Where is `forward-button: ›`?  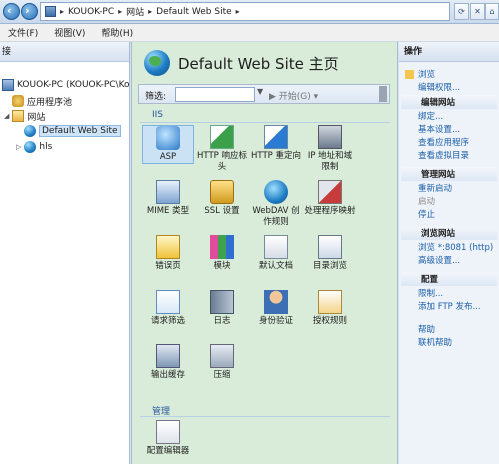 forward-button: › is located at coordinates (29, 11).